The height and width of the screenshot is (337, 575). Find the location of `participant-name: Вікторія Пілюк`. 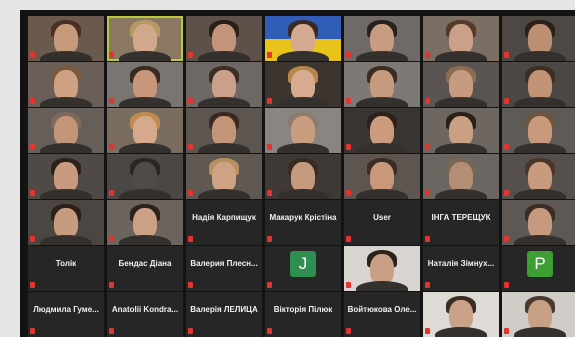

participant-name: Вікторія Пілюк is located at coordinates (303, 309).